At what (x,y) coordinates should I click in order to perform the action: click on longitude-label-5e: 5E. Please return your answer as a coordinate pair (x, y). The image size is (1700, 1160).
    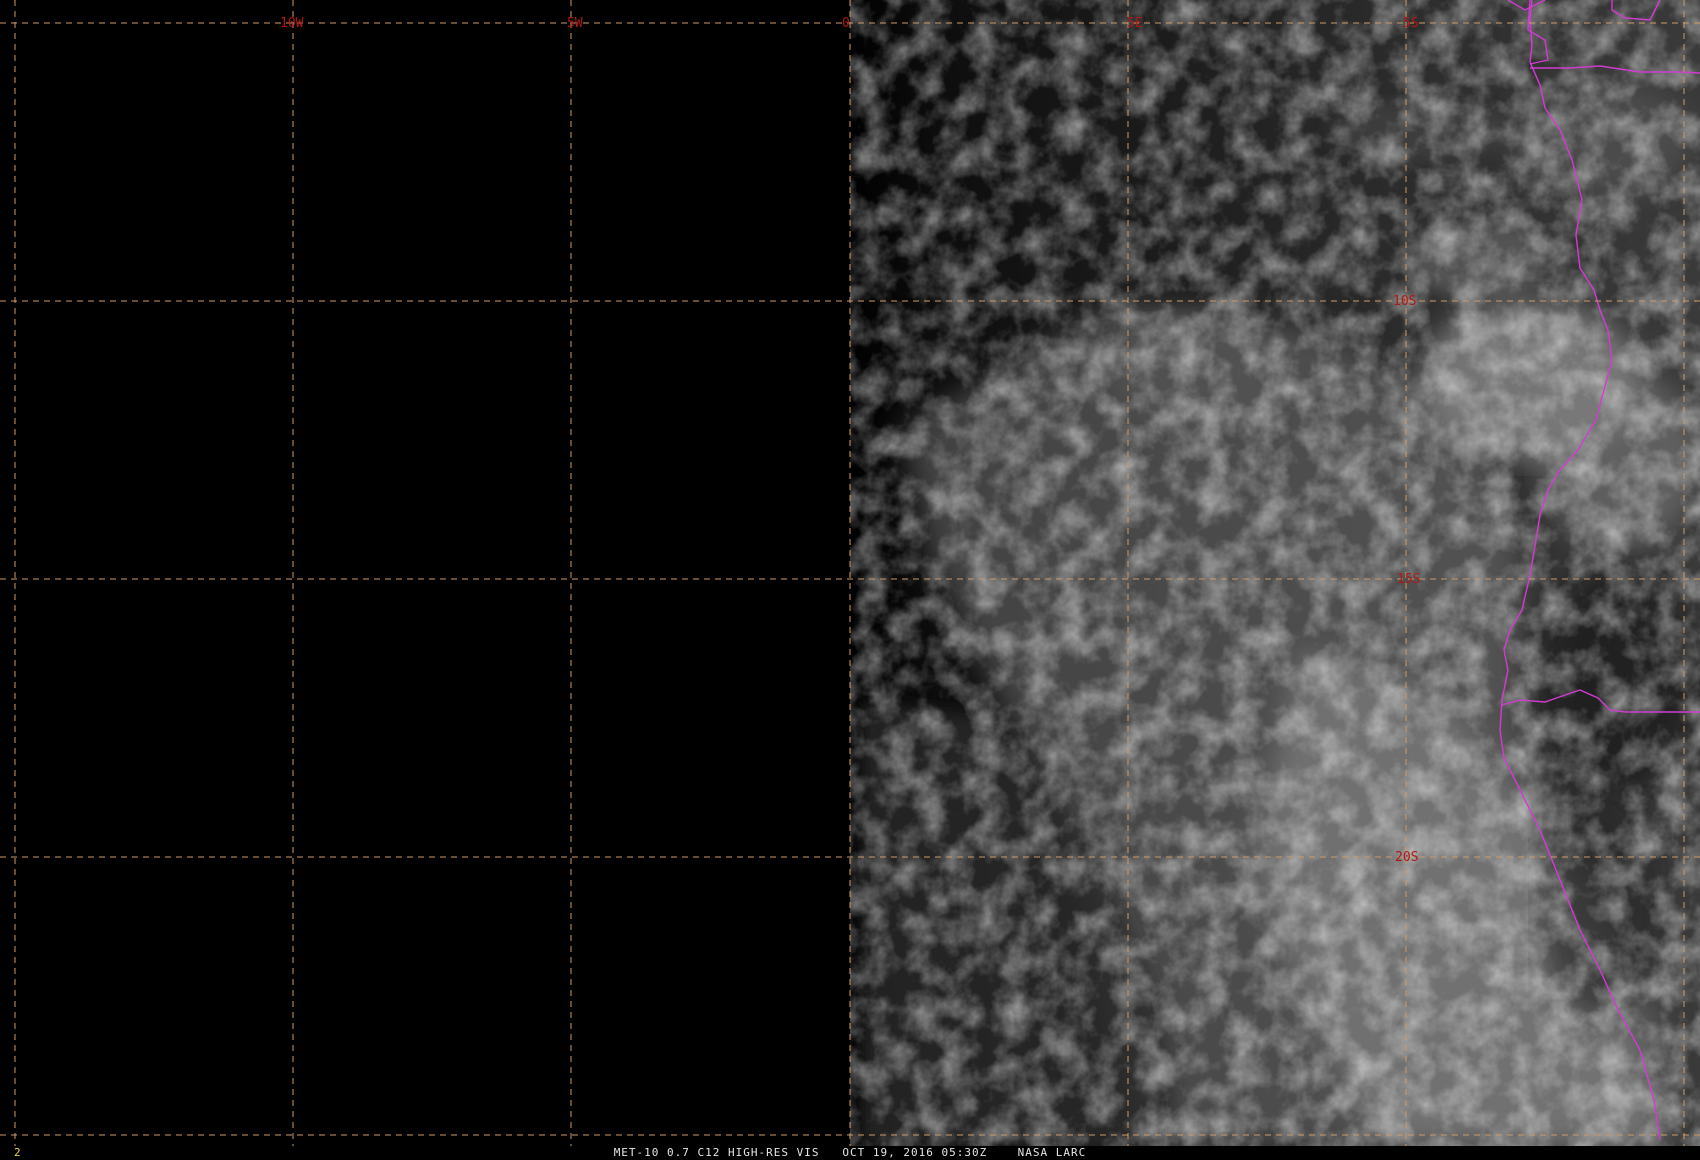
    Looking at the image, I should click on (1135, 23).